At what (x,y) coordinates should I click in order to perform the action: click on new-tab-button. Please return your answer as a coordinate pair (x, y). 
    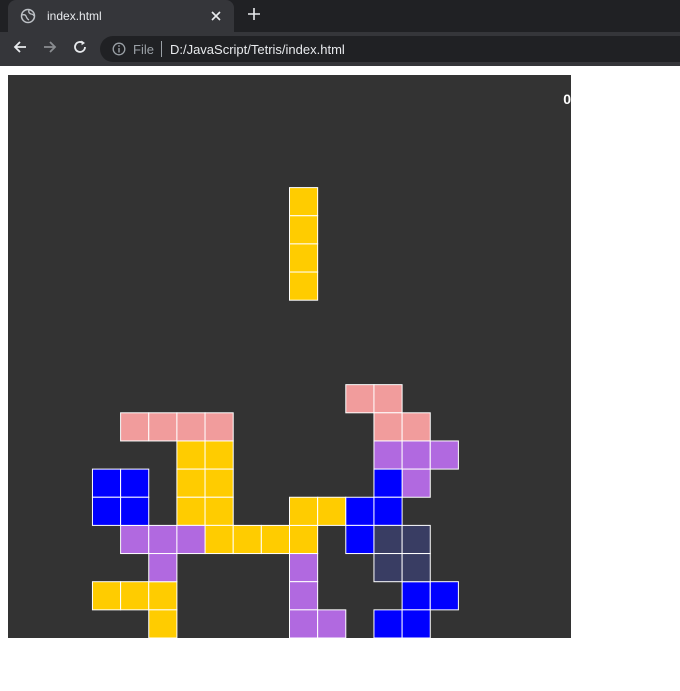
    Looking at the image, I should click on (254, 16).